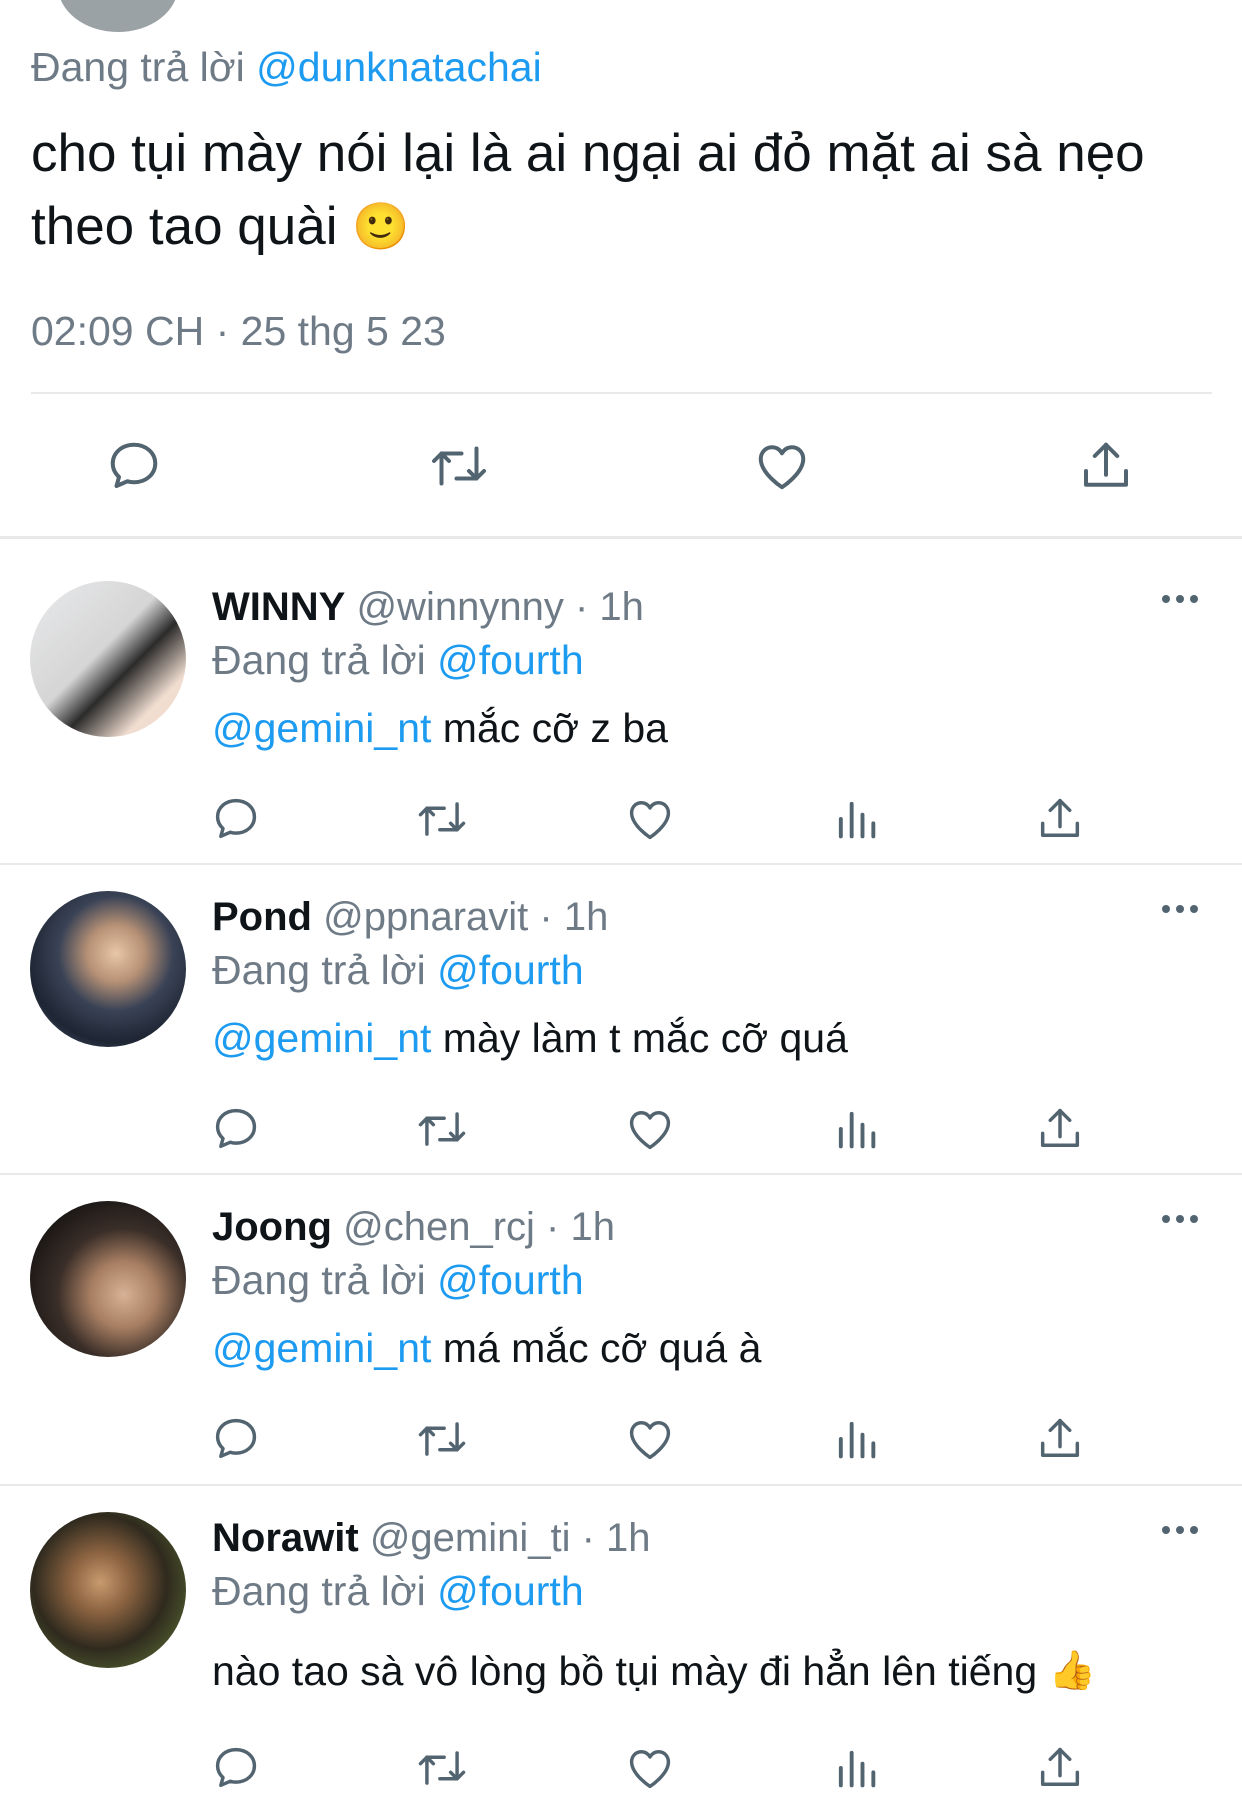 The width and height of the screenshot is (1242, 1819). I want to click on original-tweet-avatar, so click(118, 16).